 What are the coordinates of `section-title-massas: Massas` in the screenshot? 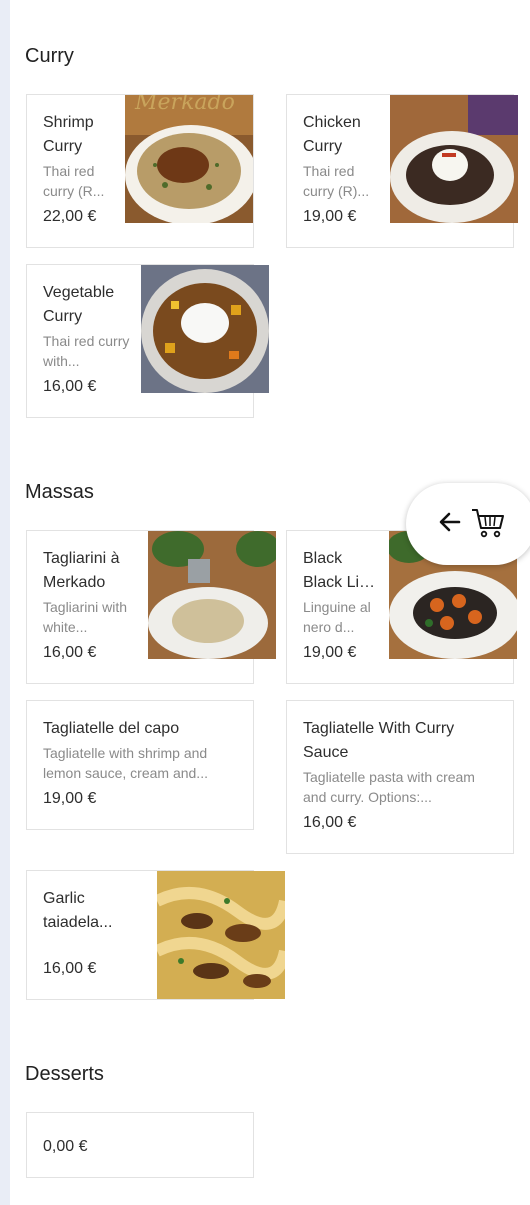 It's located at (59, 492).